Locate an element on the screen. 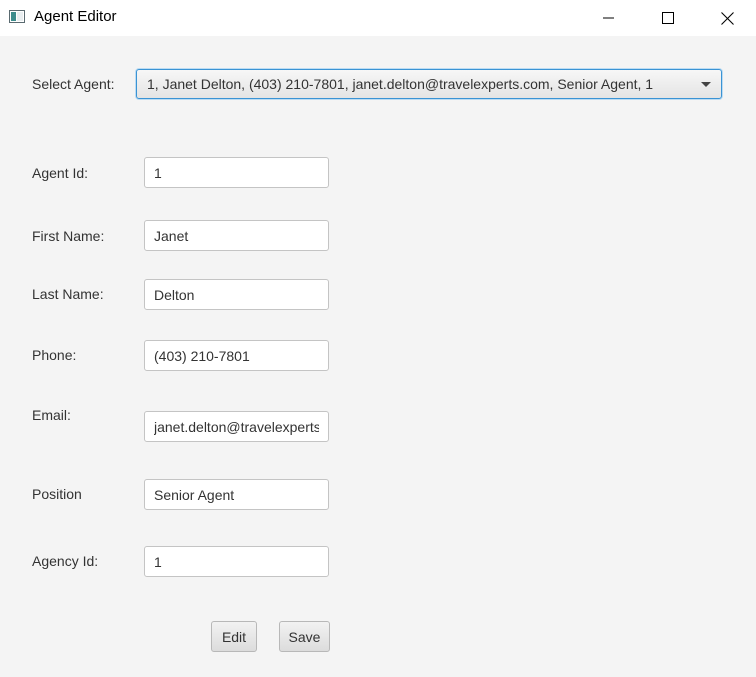 This screenshot has height=677, width=756. minimize-icon is located at coordinates (608, 18).